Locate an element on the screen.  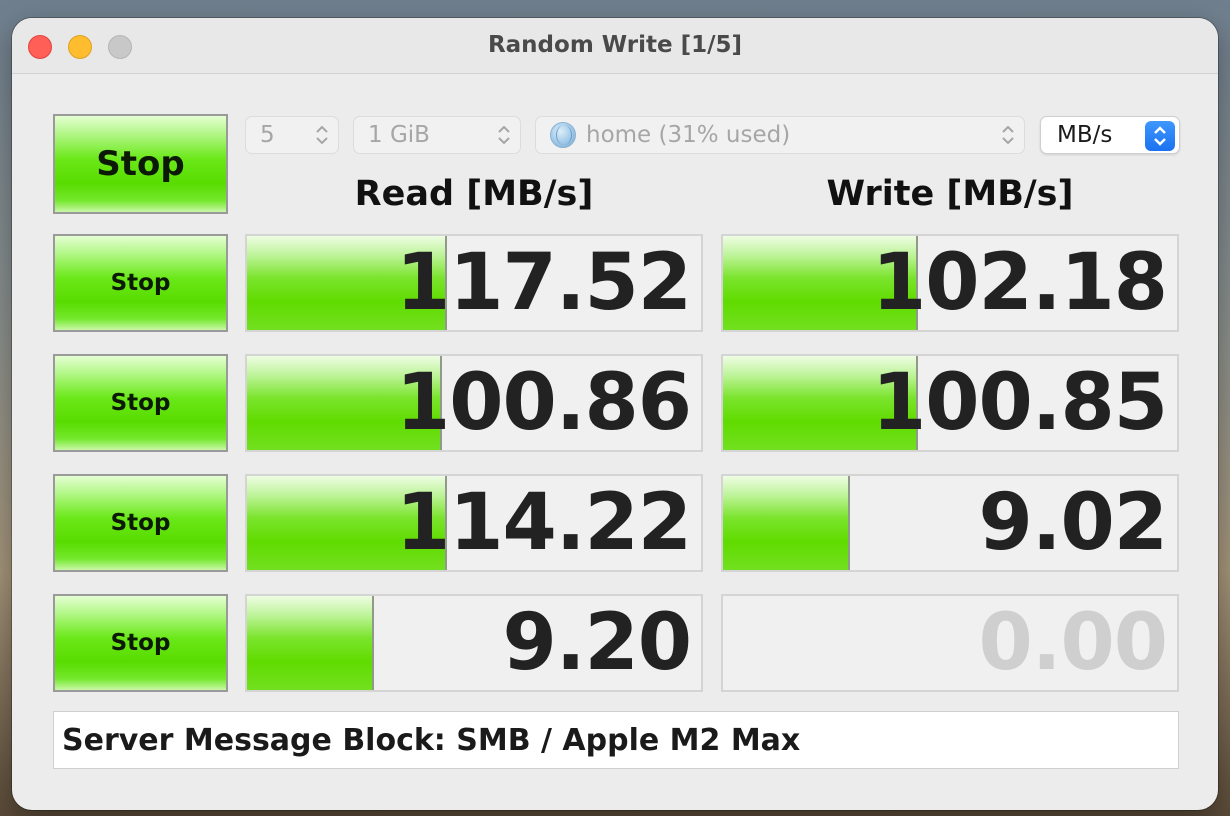
read-result-2: 100.86 is located at coordinates (474, 403).